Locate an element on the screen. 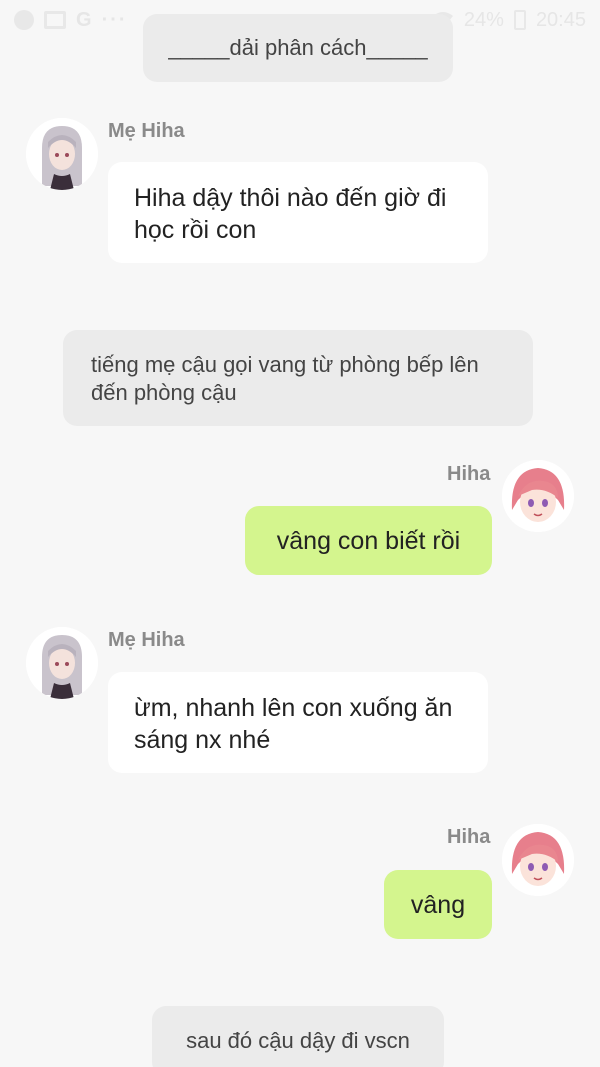 This screenshot has height=1067, width=600. message-text: ừm, nhanh lên con xuống ăn sáng nx nhé is located at coordinates (293, 724).